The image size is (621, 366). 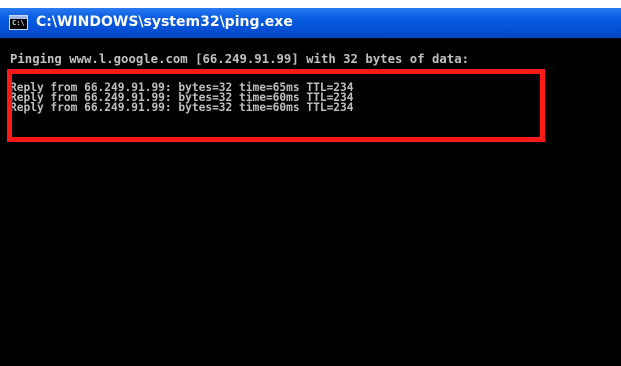 What do you see at coordinates (310, 23) in the screenshot?
I see `title-bar: C:\ C:\WINDOWS\system32\ping.exe` at bounding box center [310, 23].